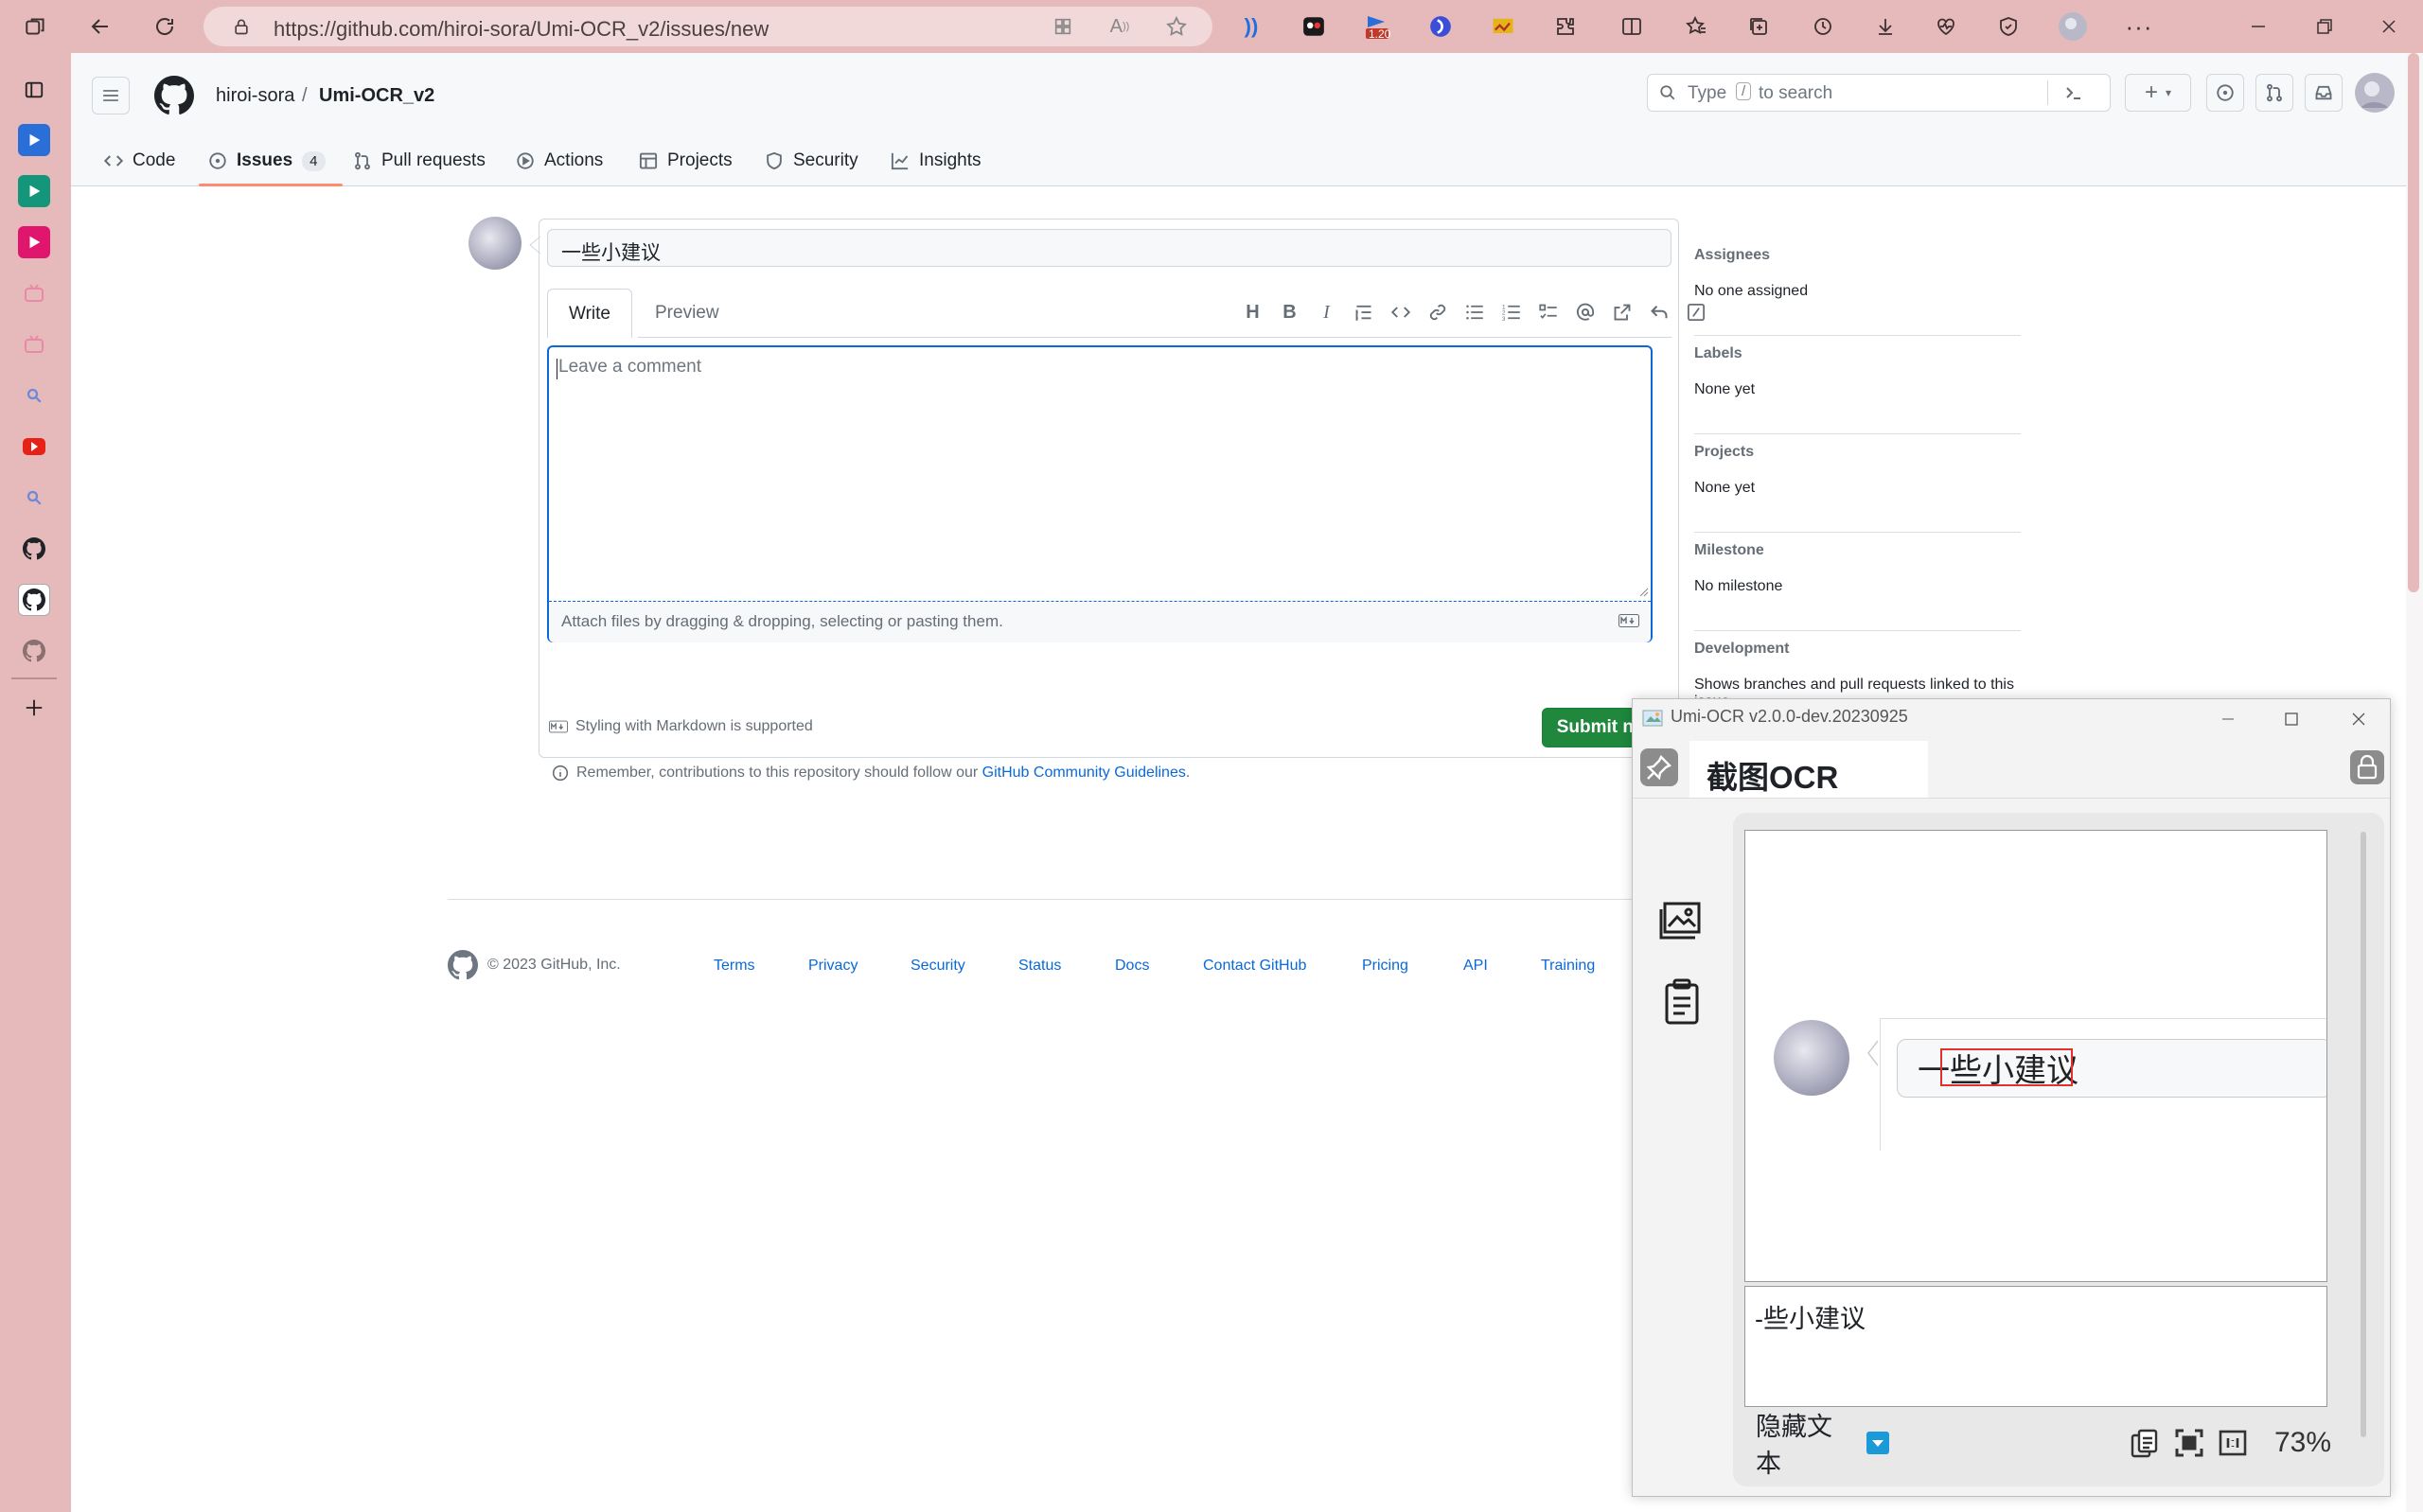 The width and height of the screenshot is (2423, 1512). What do you see at coordinates (1400, 312) in the screenshot?
I see `code-brackets-icon` at bounding box center [1400, 312].